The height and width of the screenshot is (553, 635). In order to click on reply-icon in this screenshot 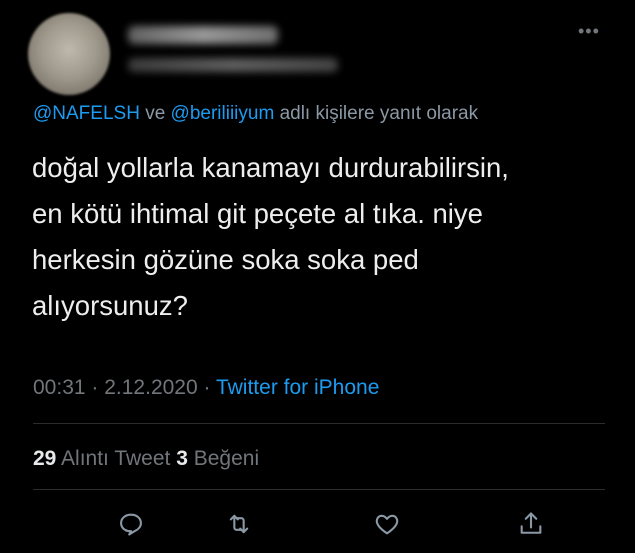, I will do `click(132, 525)`.